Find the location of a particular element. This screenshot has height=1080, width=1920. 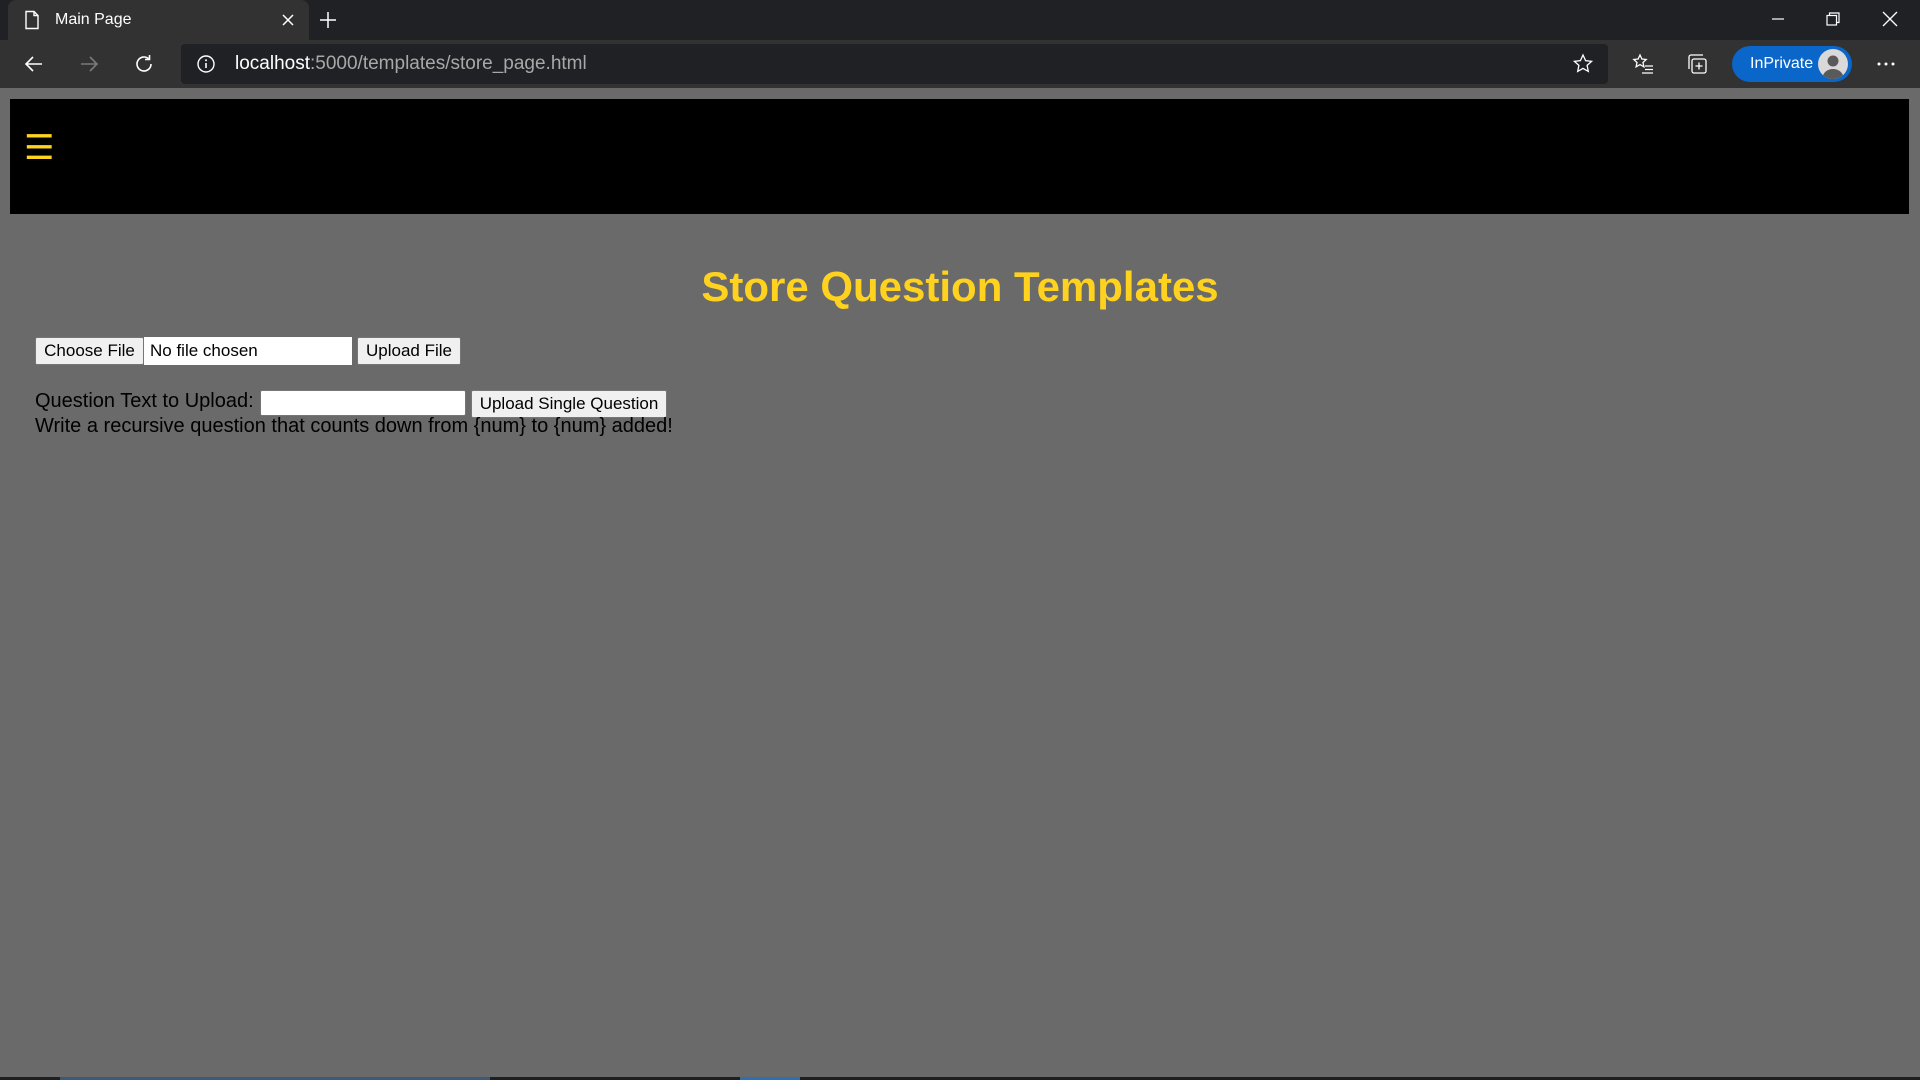

question-text-label: Question Text to Upload: is located at coordinates (144, 401).